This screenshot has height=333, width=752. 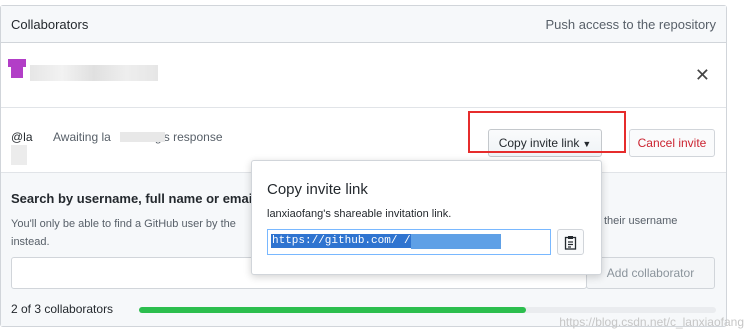 I want to click on panel-title: Collaborators, so click(x=50, y=24).